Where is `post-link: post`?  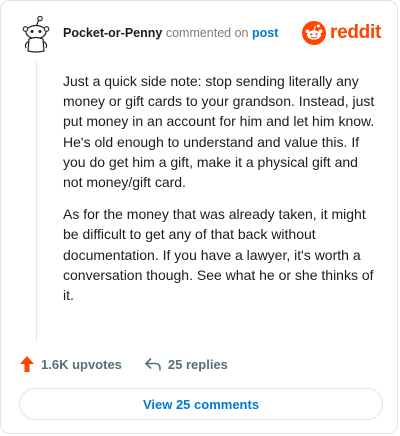 post-link: post is located at coordinates (265, 33).